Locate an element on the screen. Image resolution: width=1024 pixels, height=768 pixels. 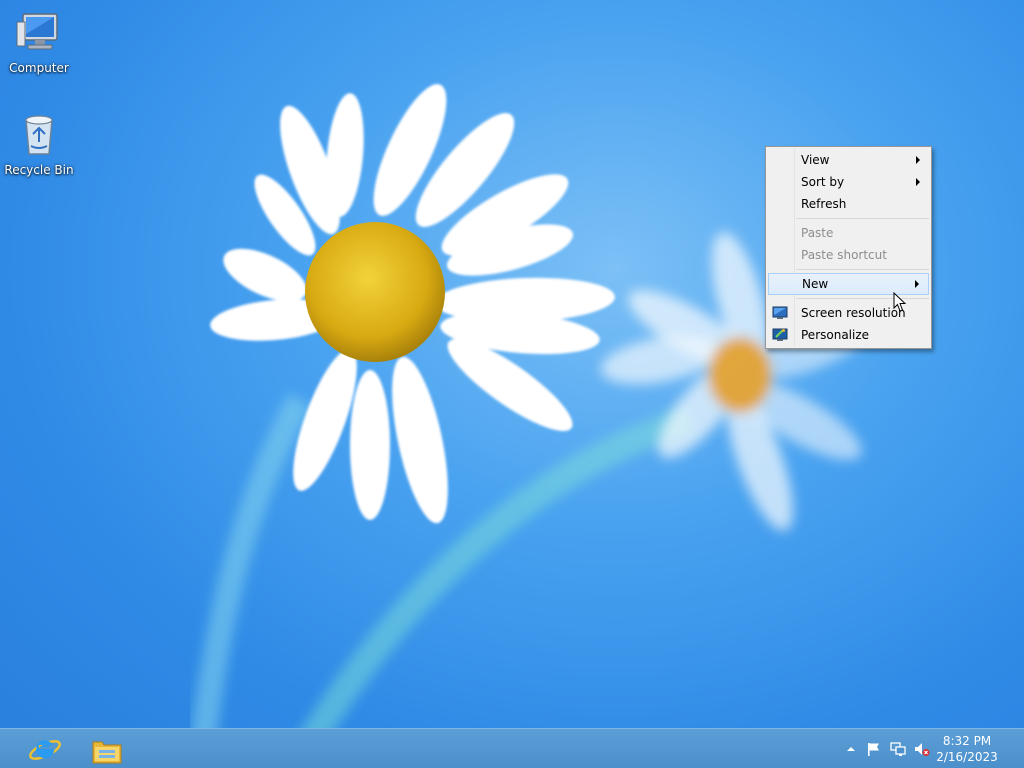
desktop-icon-recycle-bin: Recycle Bin is located at coordinates (39, 144).